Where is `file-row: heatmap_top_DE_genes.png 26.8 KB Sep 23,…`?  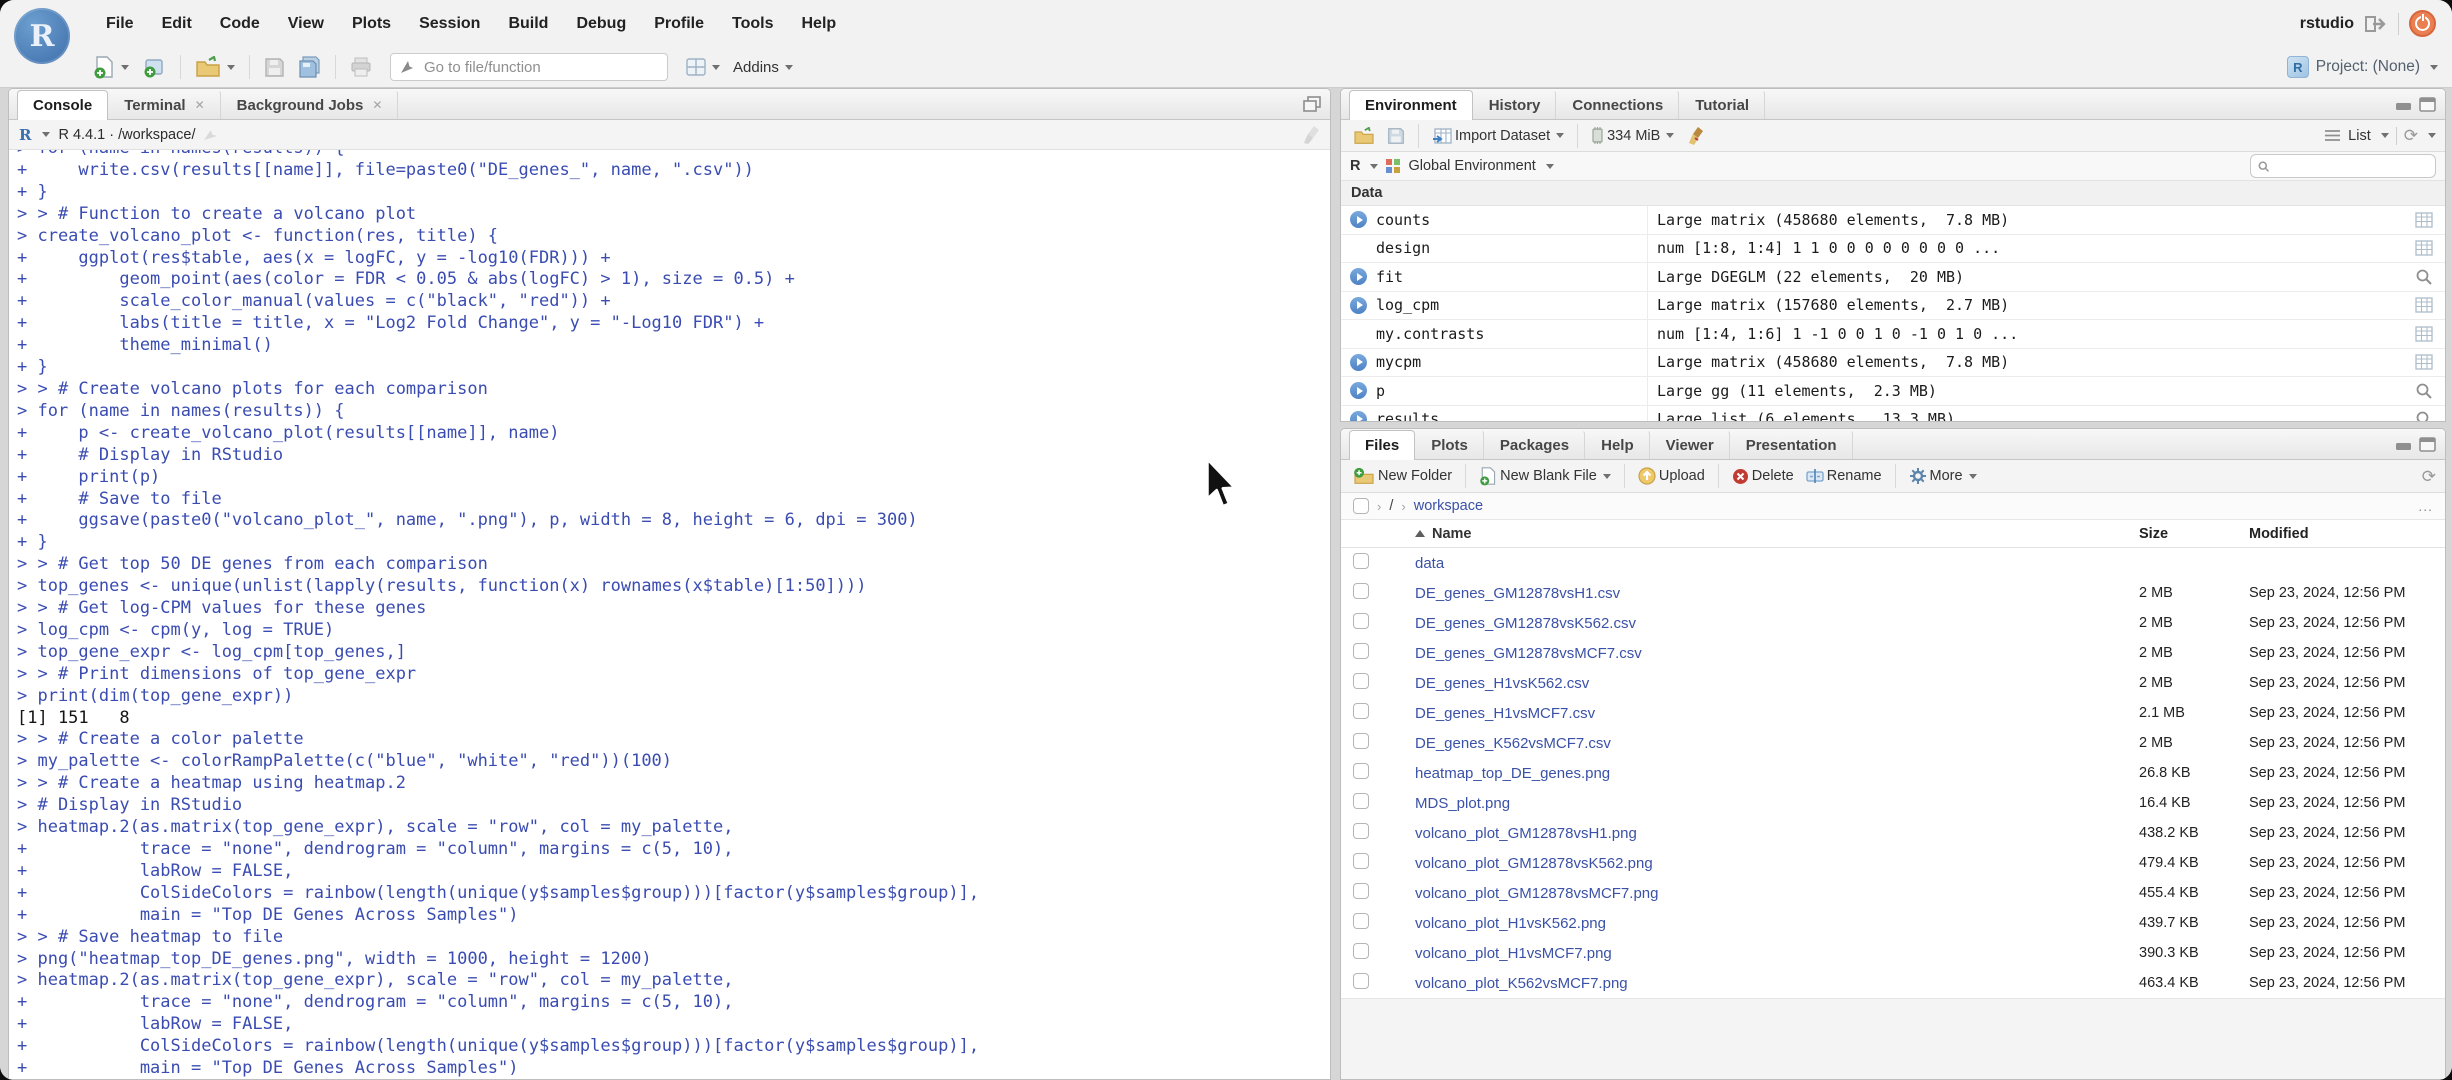 file-row: heatmap_top_DE_genes.png 26.8 KB Sep 23,… is located at coordinates (1893, 773).